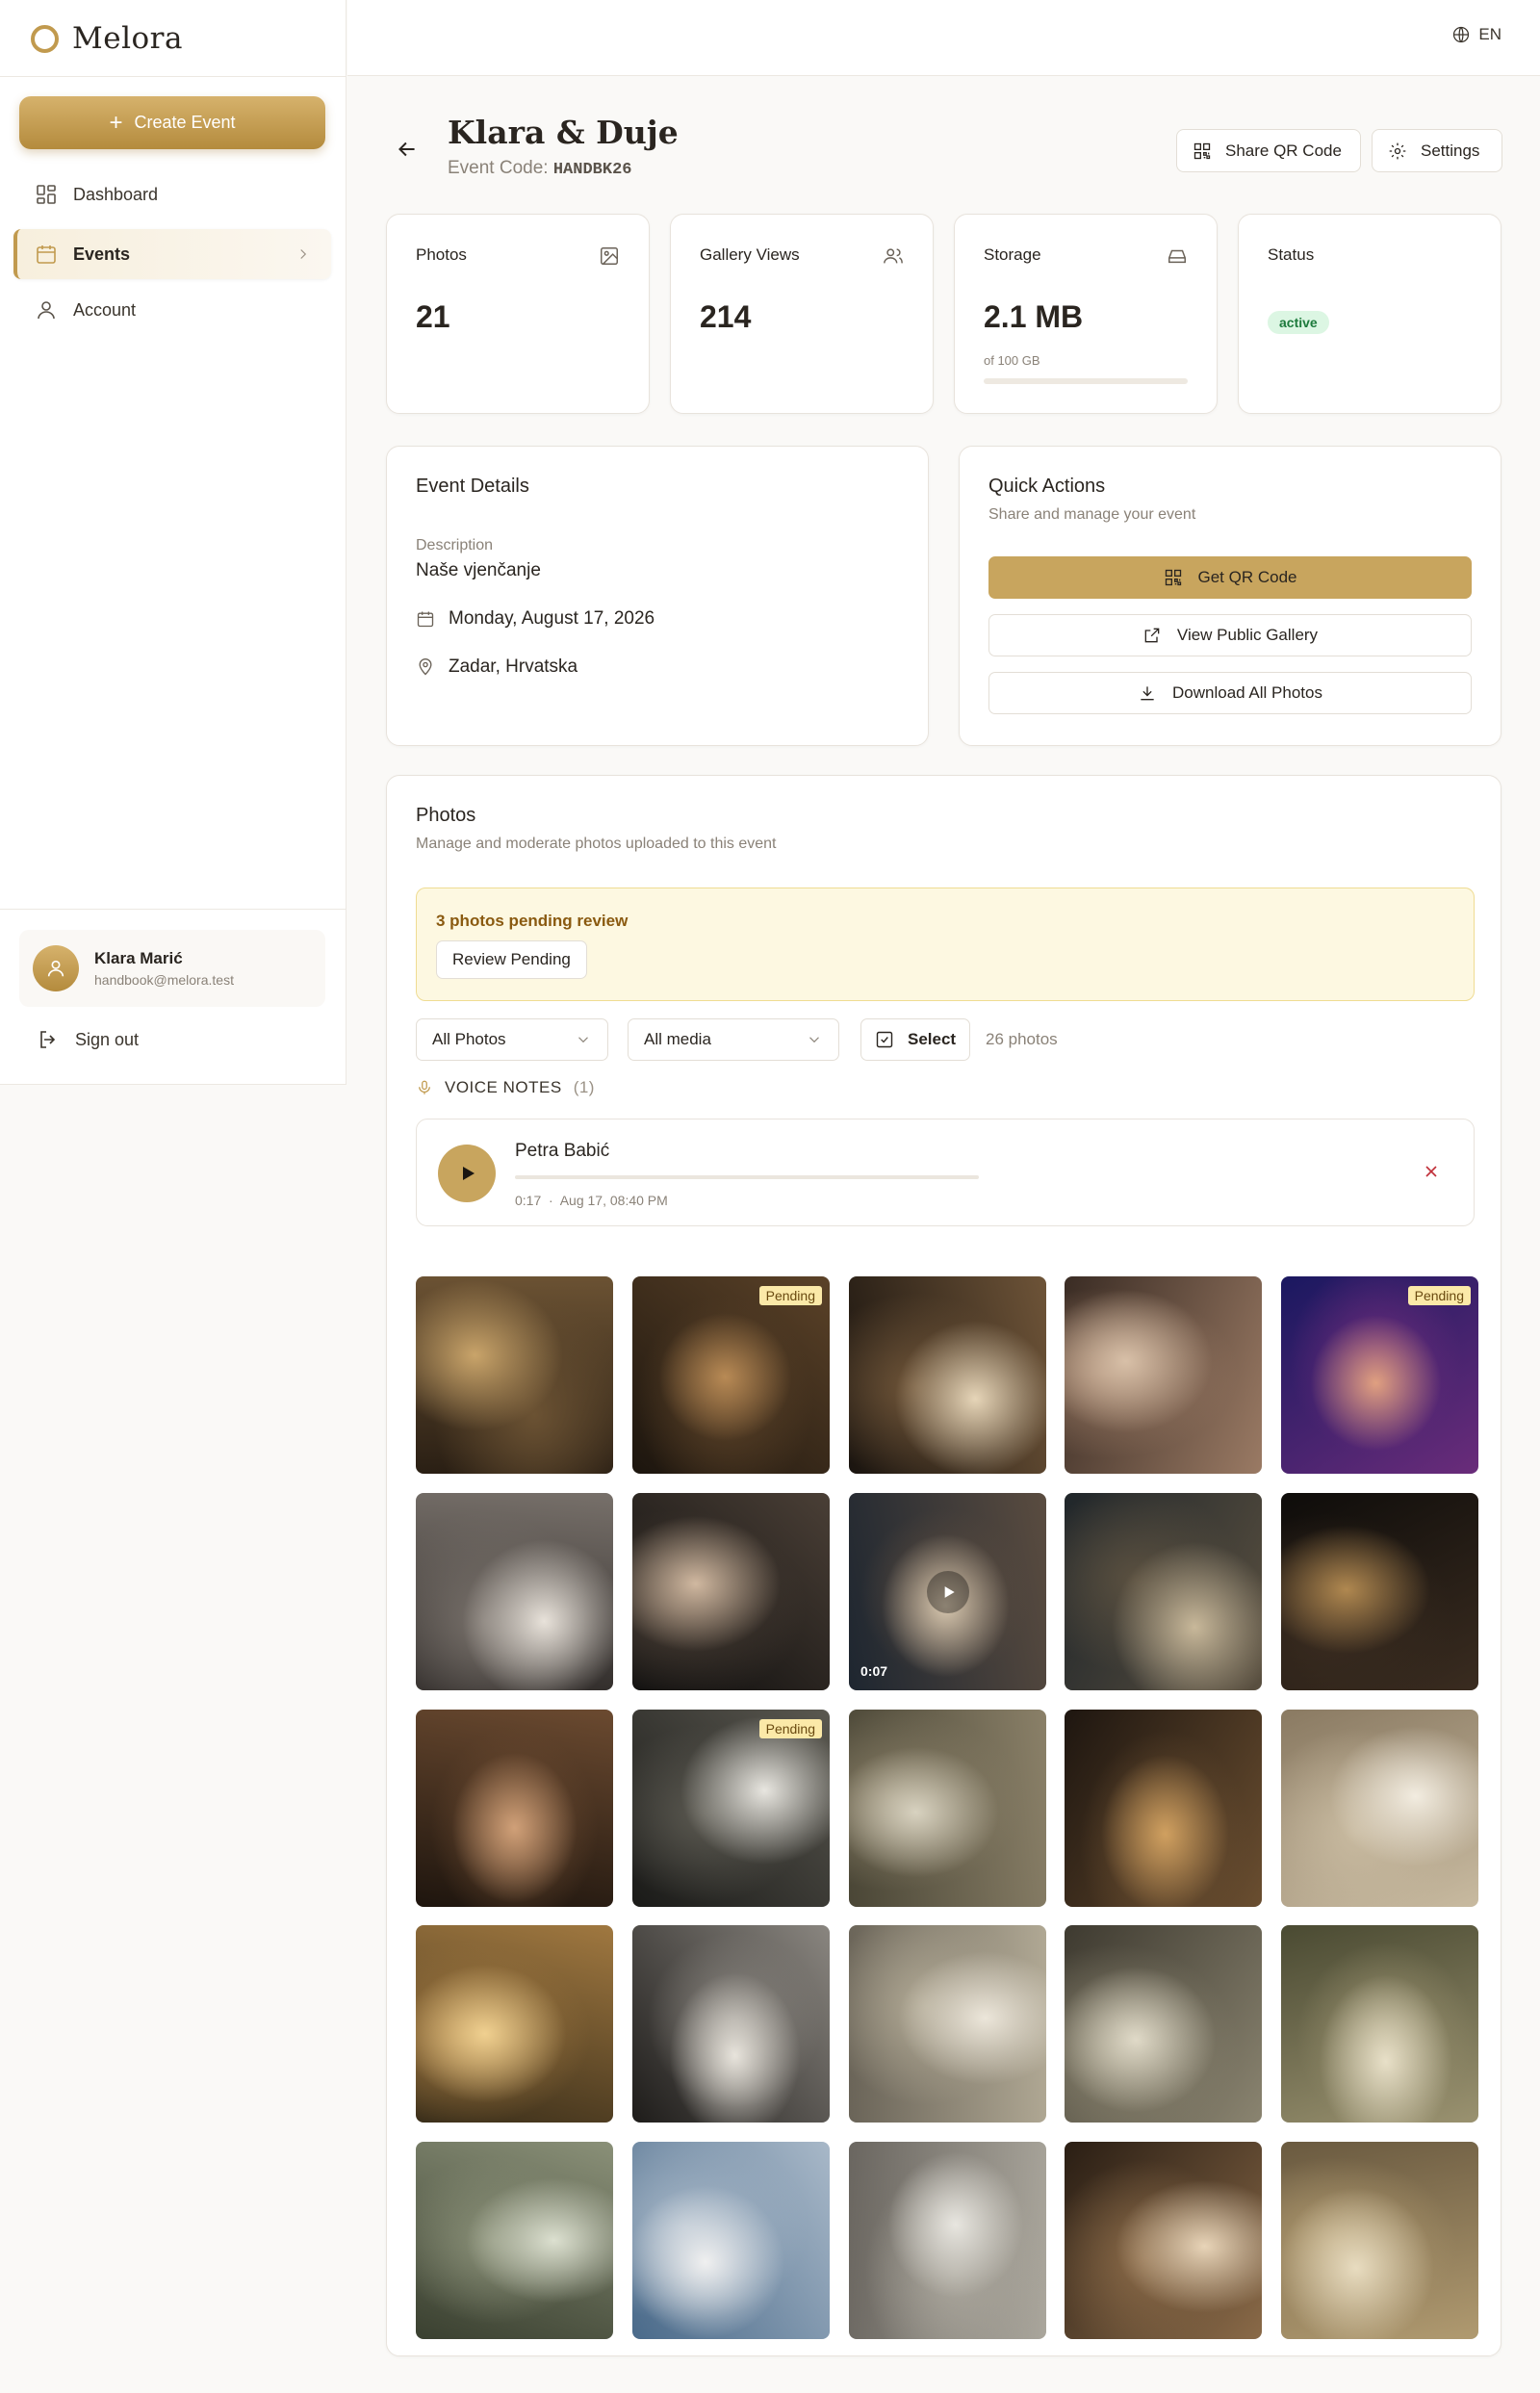 The image size is (1540, 2393). I want to click on brand-logo: Melora, so click(107, 38).